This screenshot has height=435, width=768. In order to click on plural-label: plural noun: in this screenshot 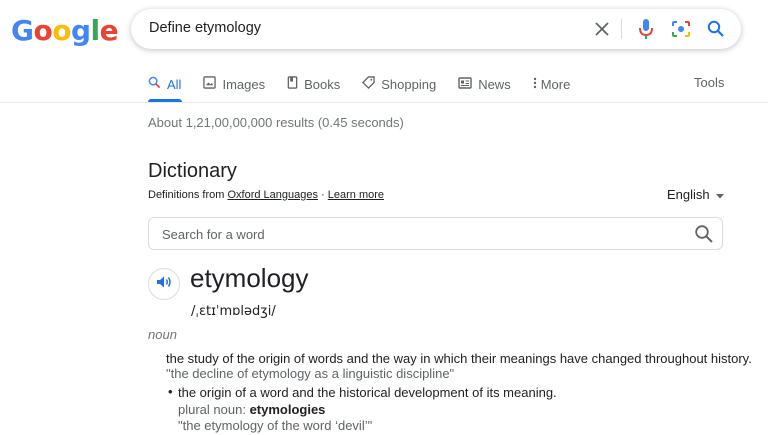, I will do `click(214, 409)`.